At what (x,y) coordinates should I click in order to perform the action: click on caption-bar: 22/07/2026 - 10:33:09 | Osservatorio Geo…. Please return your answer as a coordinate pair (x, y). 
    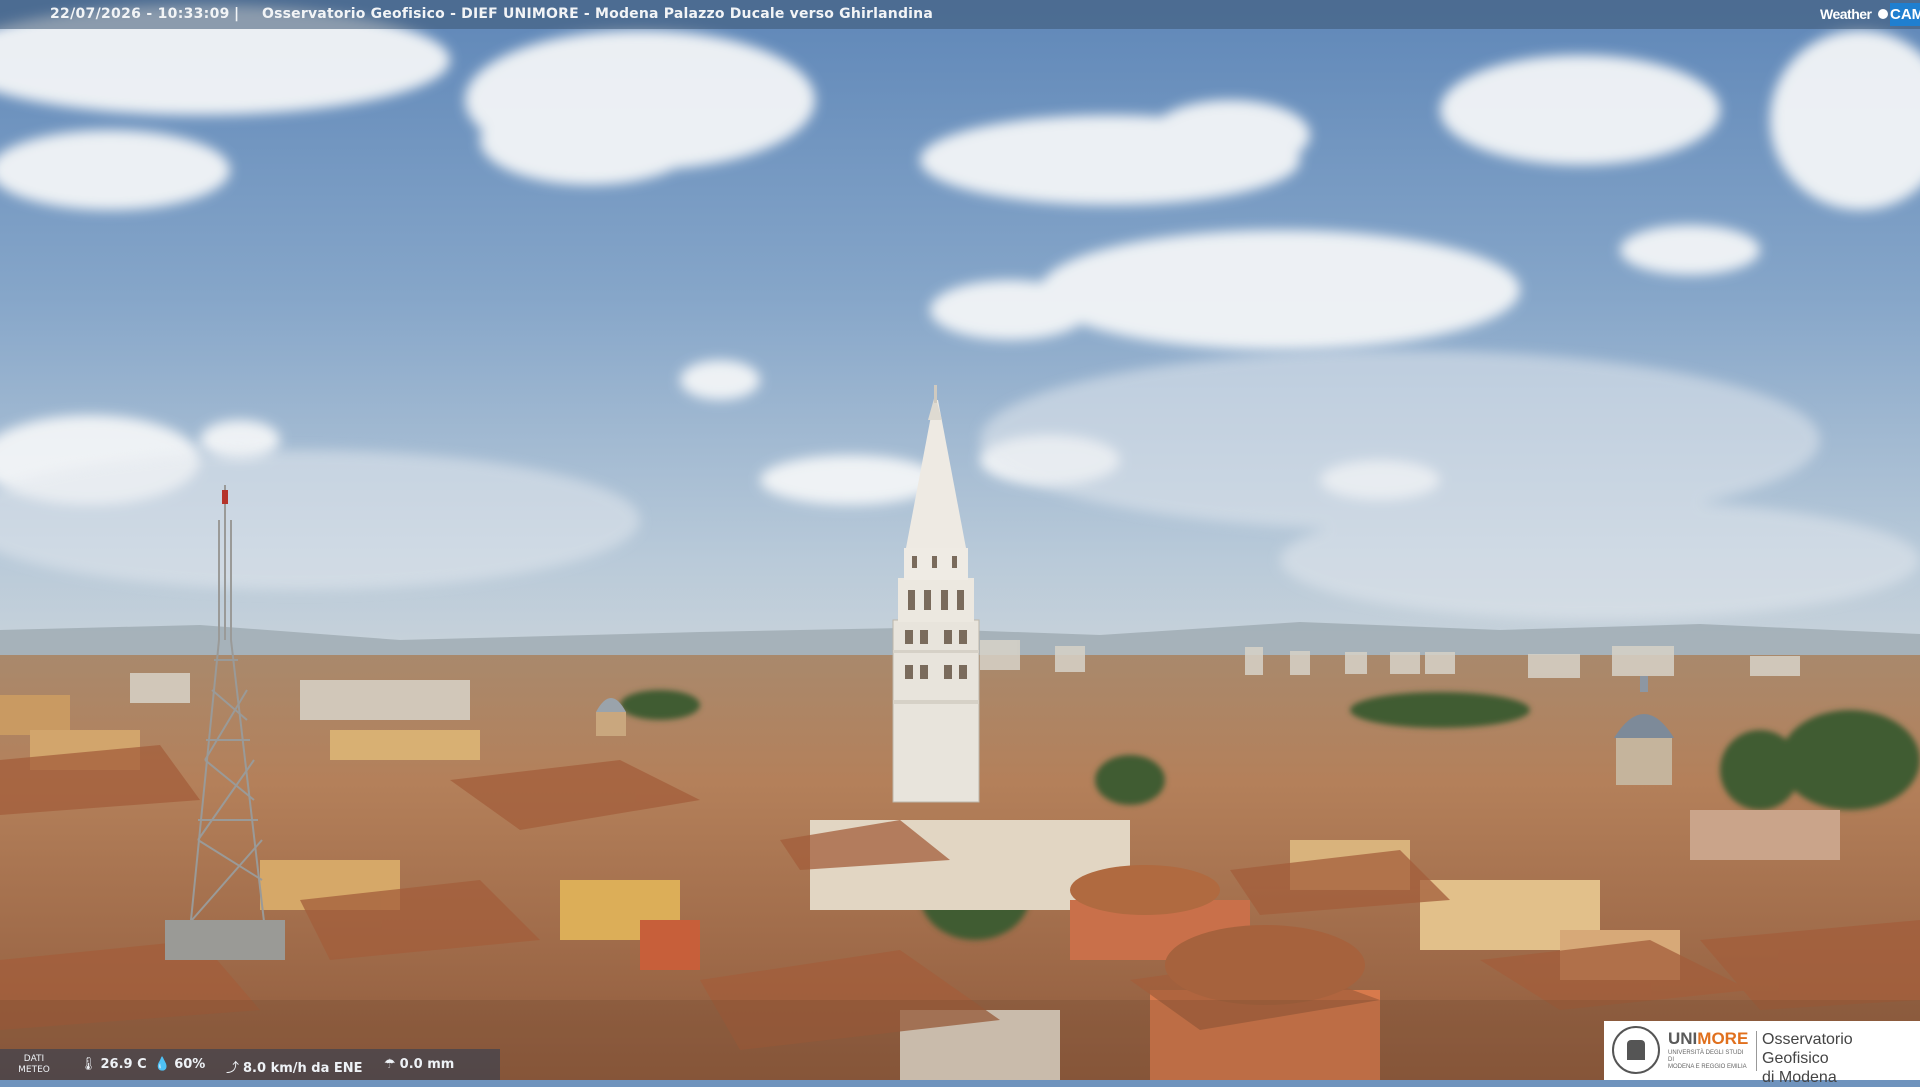
    Looking at the image, I should click on (960, 14).